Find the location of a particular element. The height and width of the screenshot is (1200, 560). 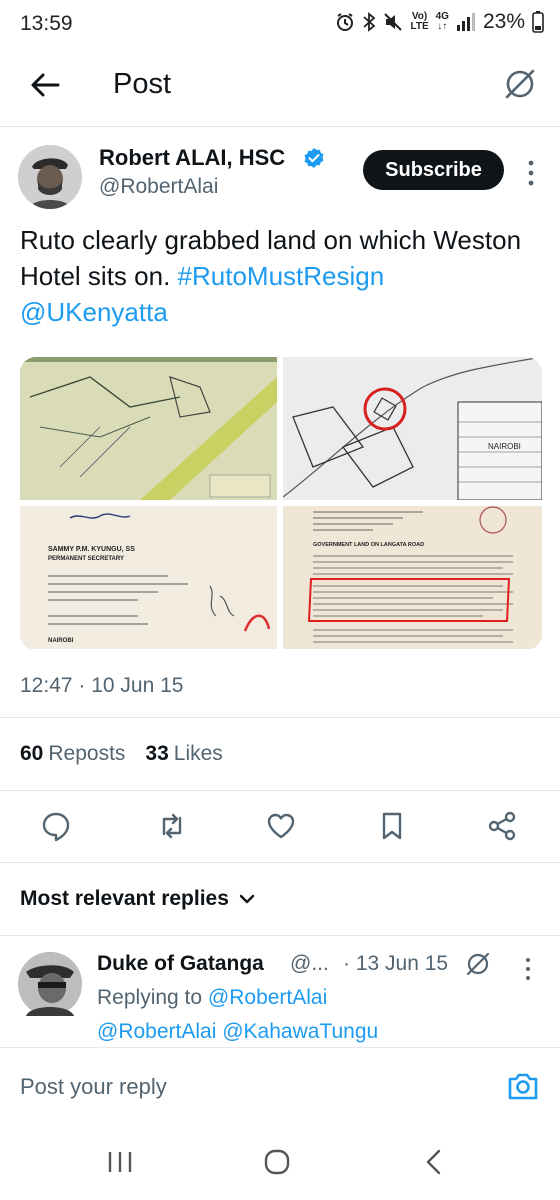

reposts-label: Reposts is located at coordinates (87, 753).